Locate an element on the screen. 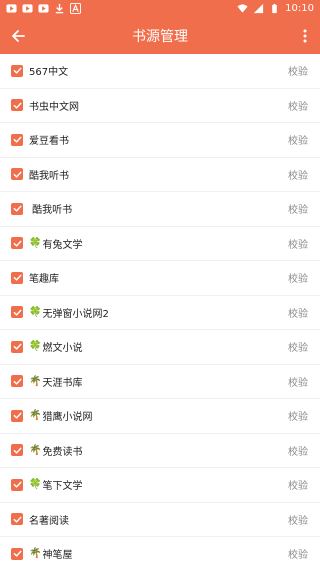  source-name: 🌴 天涯书库 is located at coordinates (55, 381).